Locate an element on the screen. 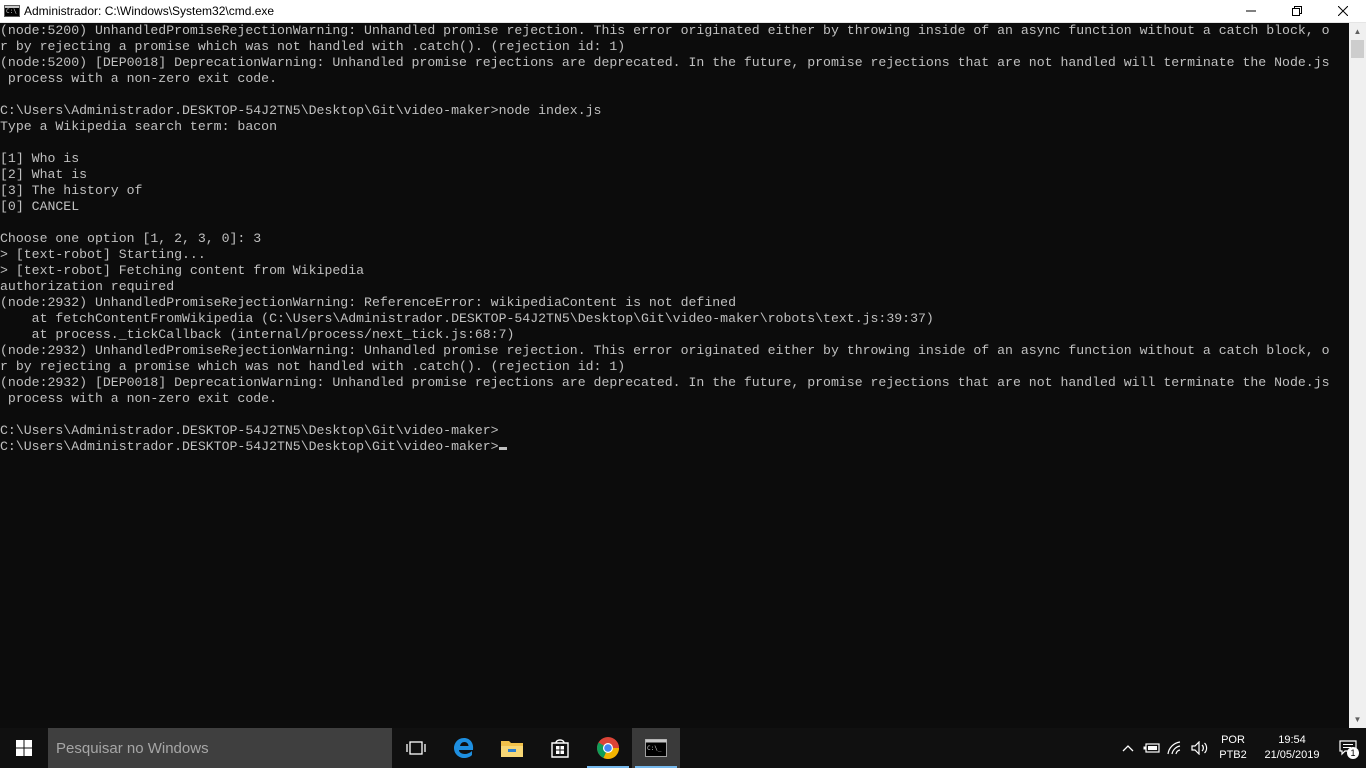 The image size is (1366, 768). edge-icon is located at coordinates (464, 748).